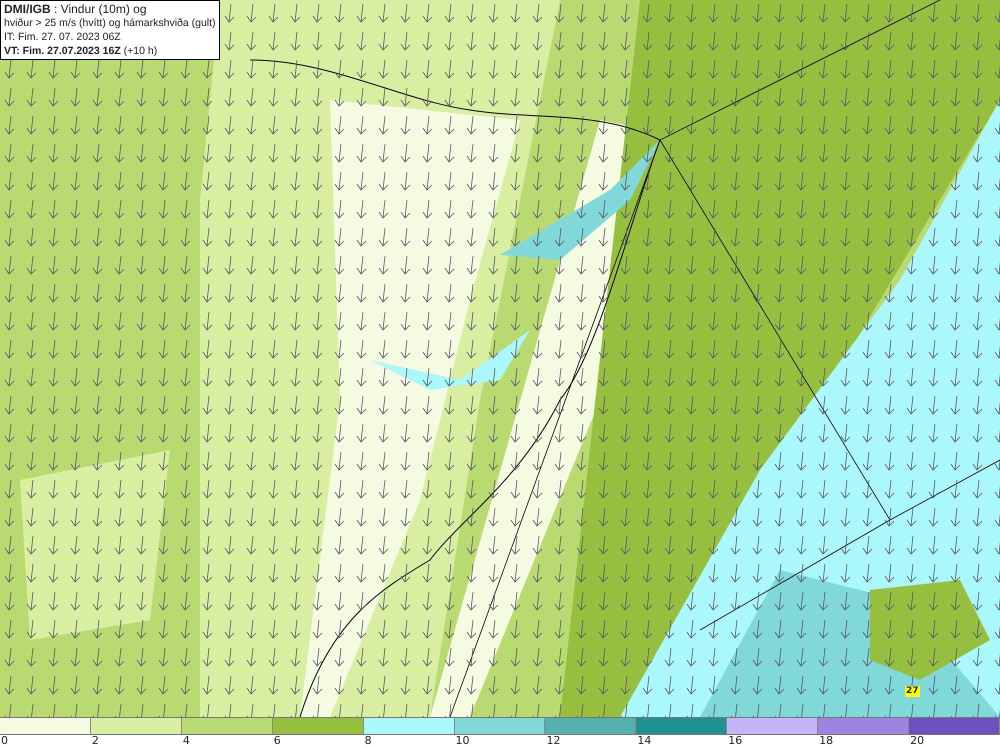  I want to click on legend-tick-label: 16, so click(735, 741).